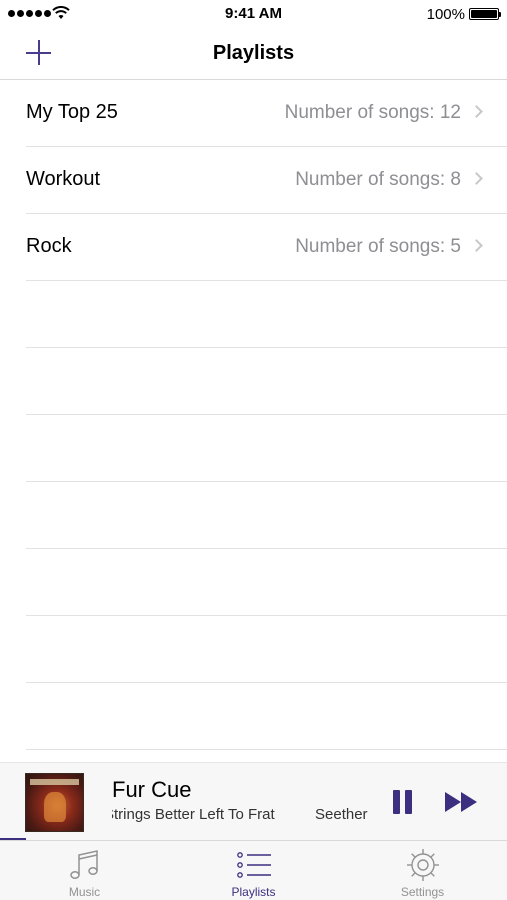  I want to click on track-subtitle: Strings Better Left To Frat Seether, so click(243, 816).